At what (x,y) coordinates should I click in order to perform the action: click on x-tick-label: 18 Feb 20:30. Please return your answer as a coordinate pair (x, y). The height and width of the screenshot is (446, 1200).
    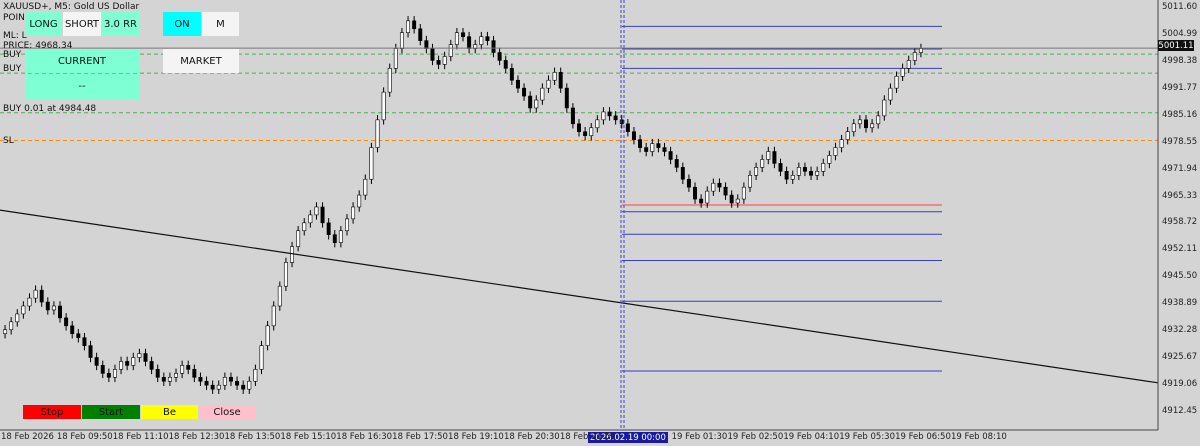
    Looking at the image, I should click on (531, 437).